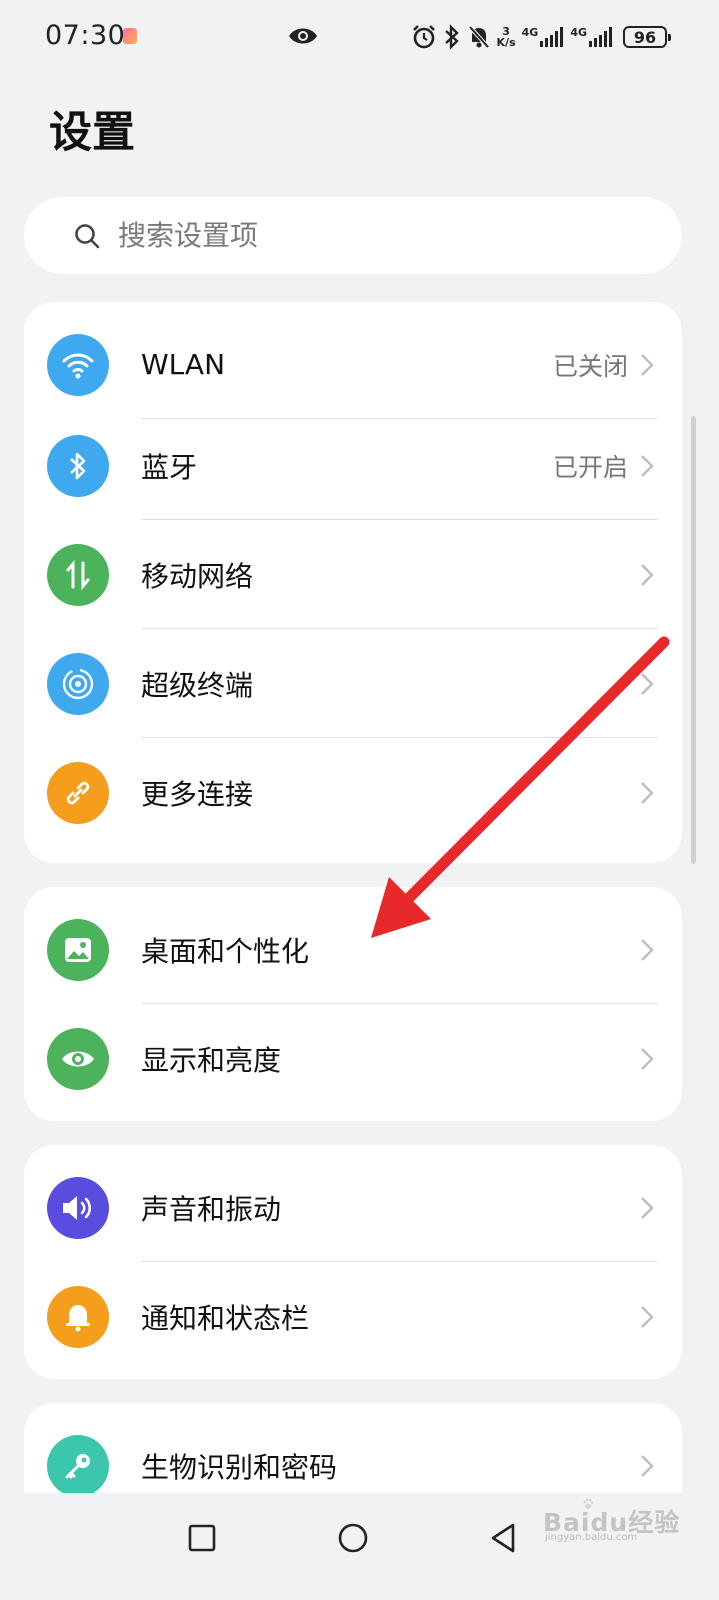 The height and width of the screenshot is (1600, 719). I want to click on recent-apps-button, so click(202, 1538).